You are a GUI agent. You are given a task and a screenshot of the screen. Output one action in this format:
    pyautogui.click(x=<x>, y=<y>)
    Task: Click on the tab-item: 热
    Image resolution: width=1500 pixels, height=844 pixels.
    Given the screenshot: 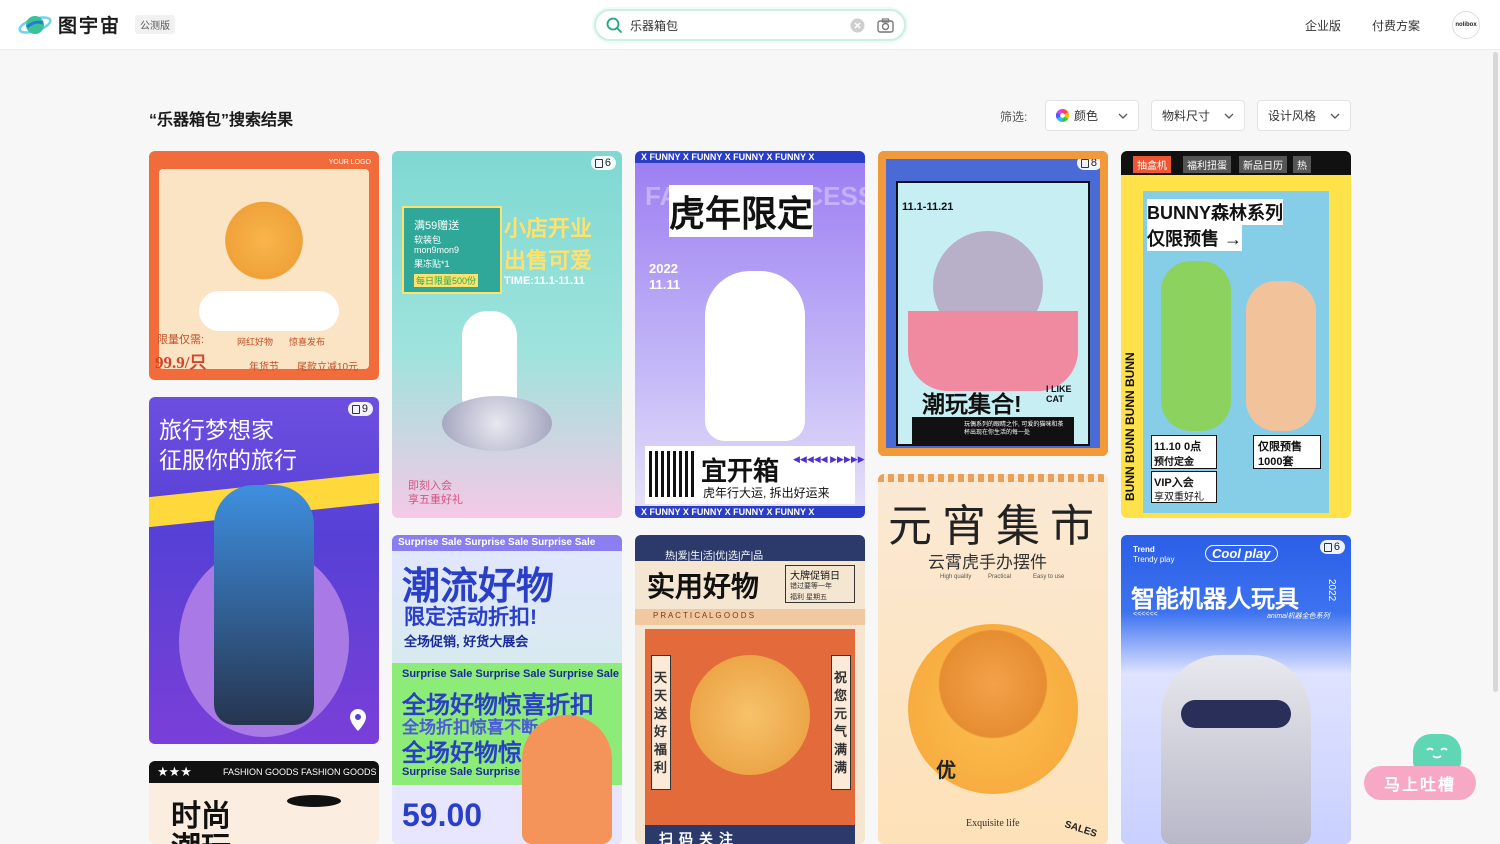 What is the action you would take?
    pyautogui.click(x=1302, y=164)
    